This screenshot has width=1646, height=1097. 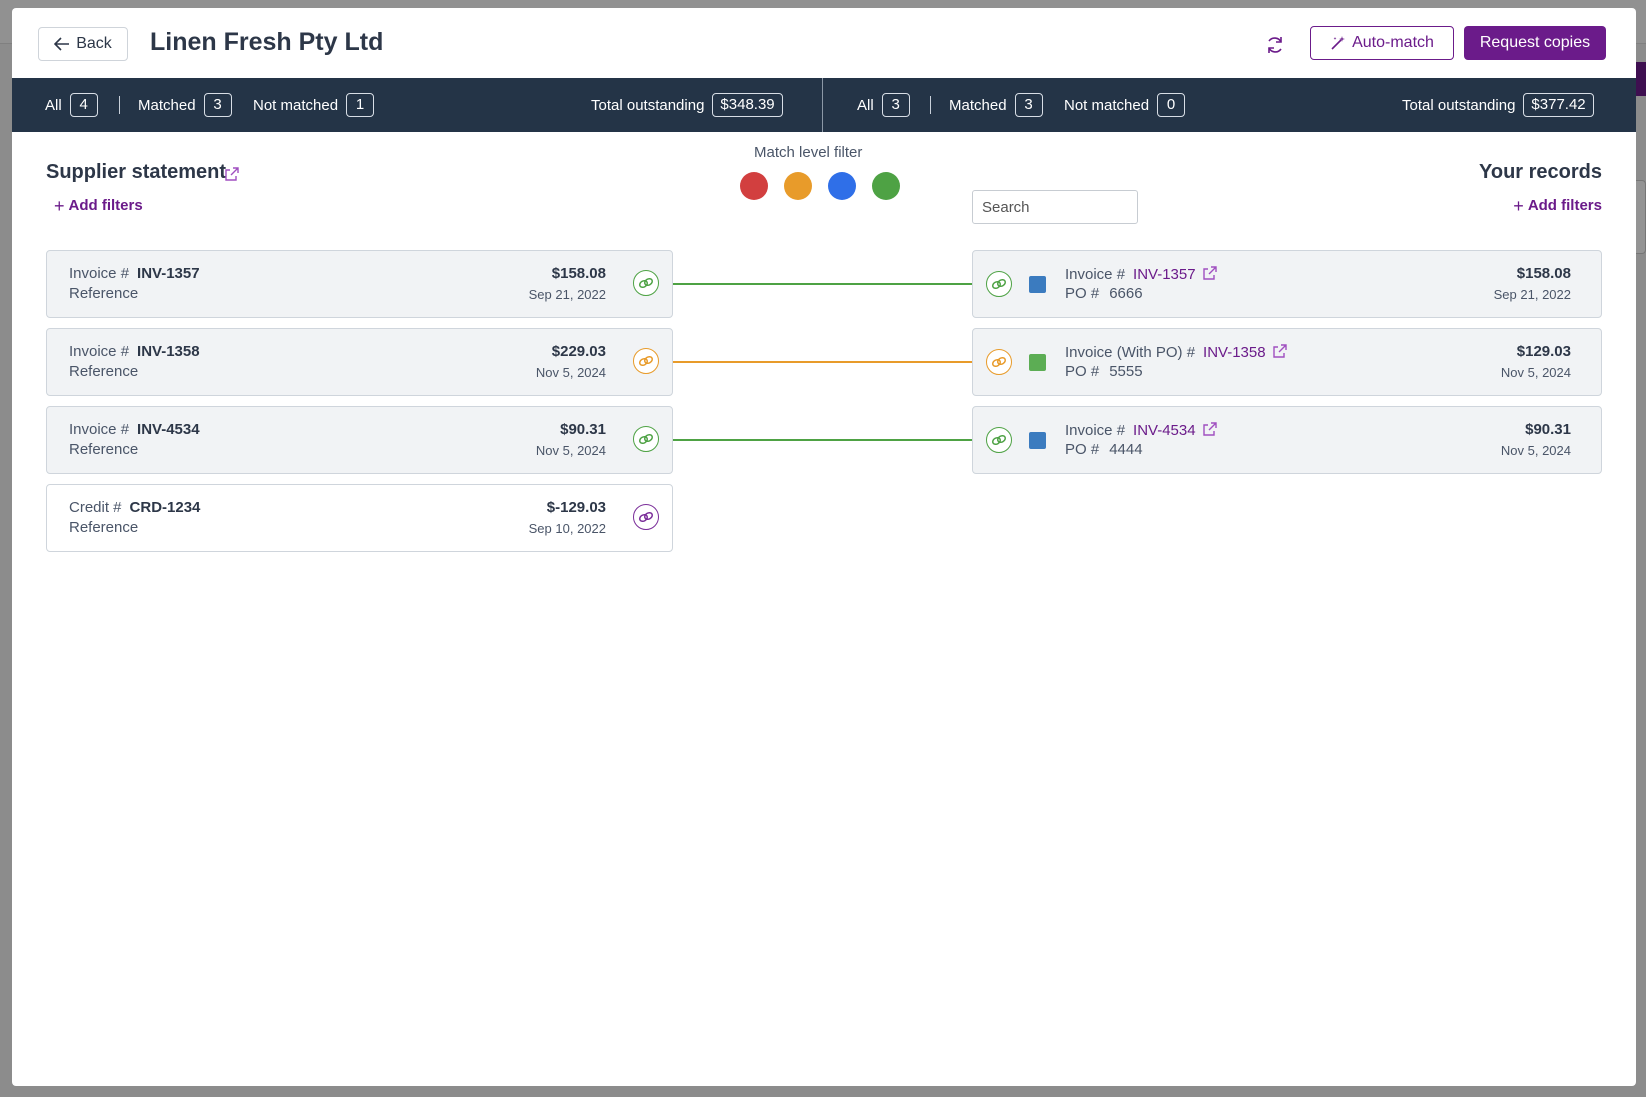 I want to click on right-filter-not-matched: Not matched 0, so click(x=1125, y=105).